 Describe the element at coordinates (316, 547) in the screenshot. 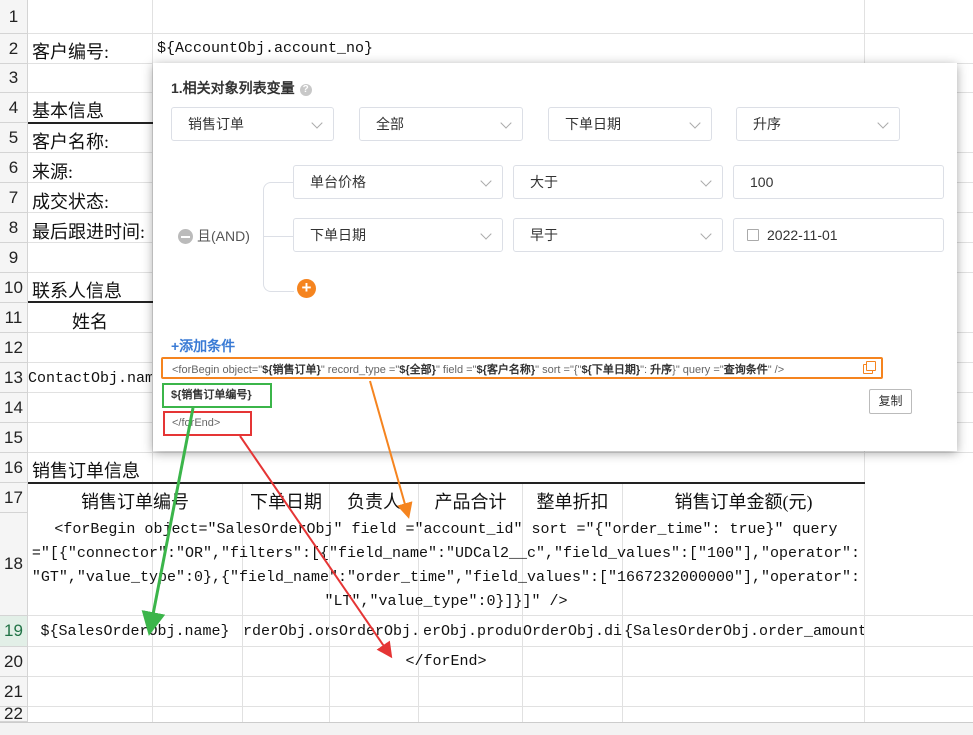

I see `arrow-forend` at that location.